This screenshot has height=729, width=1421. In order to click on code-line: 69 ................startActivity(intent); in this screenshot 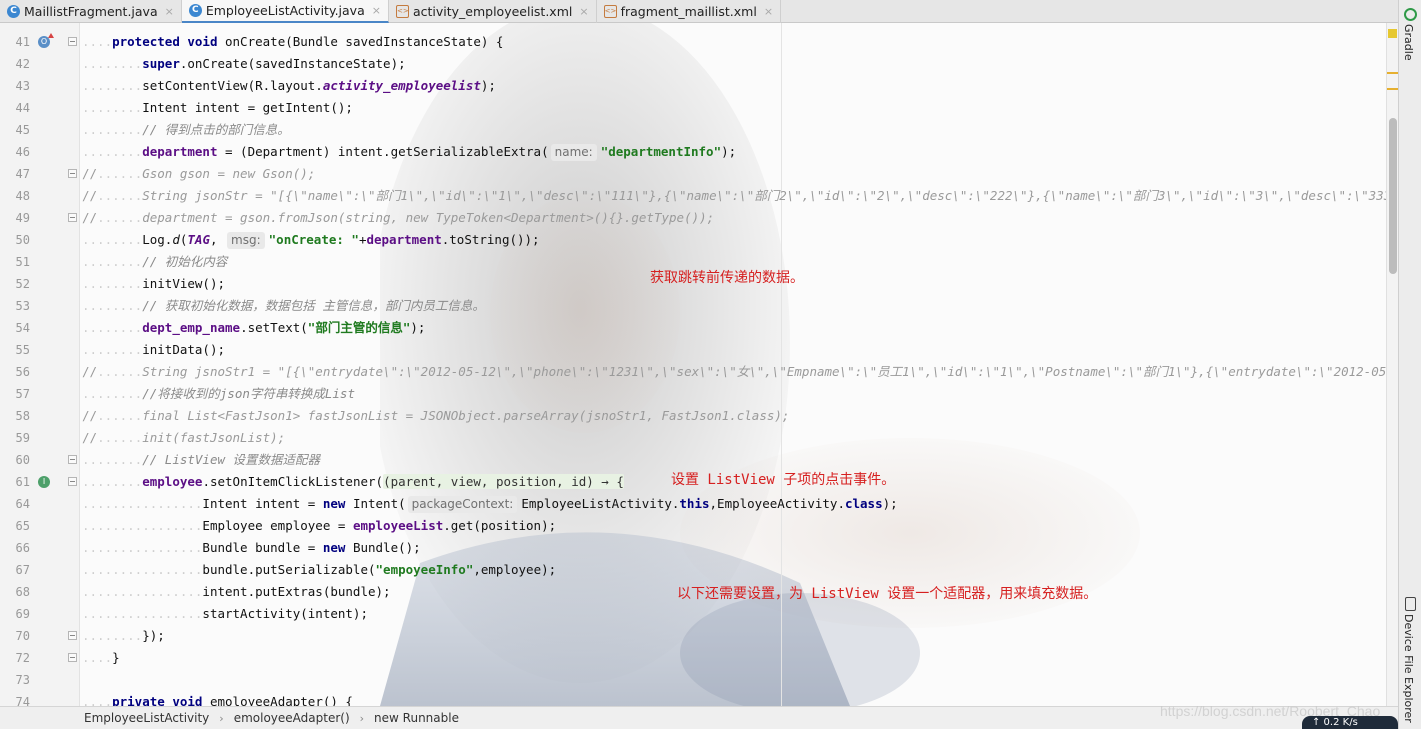, I will do `click(699, 614)`.